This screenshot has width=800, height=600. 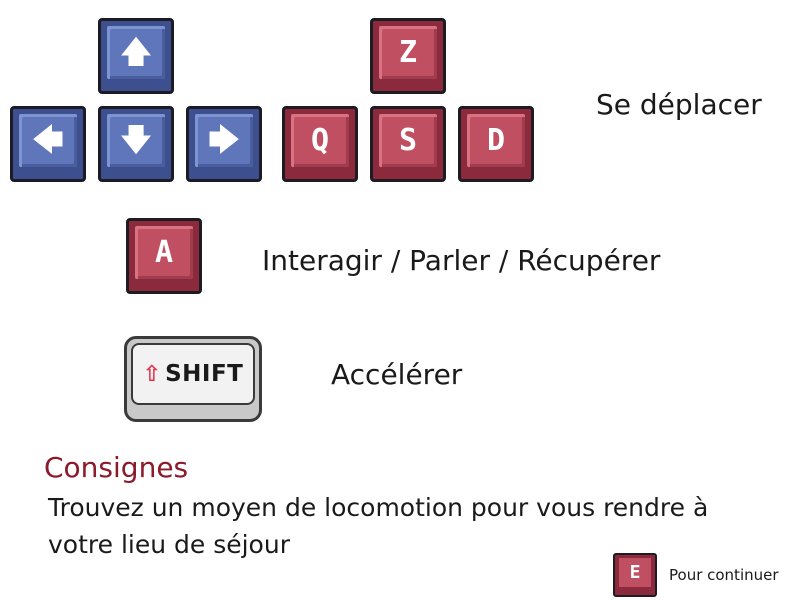 I want to click on shift-arrow-icon: ⇧, so click(x=152, y=374).